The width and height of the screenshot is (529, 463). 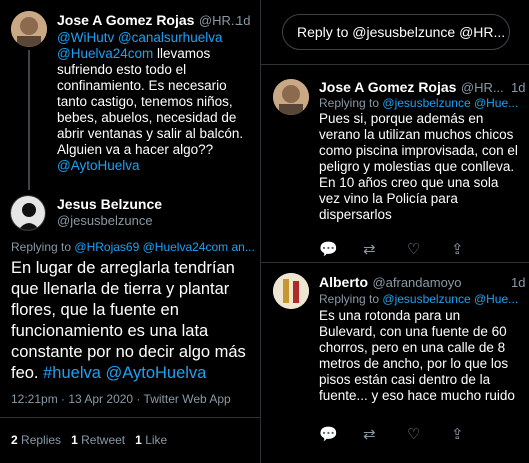 I want to click on author-name: Alberto, so click(x=343, y=282).